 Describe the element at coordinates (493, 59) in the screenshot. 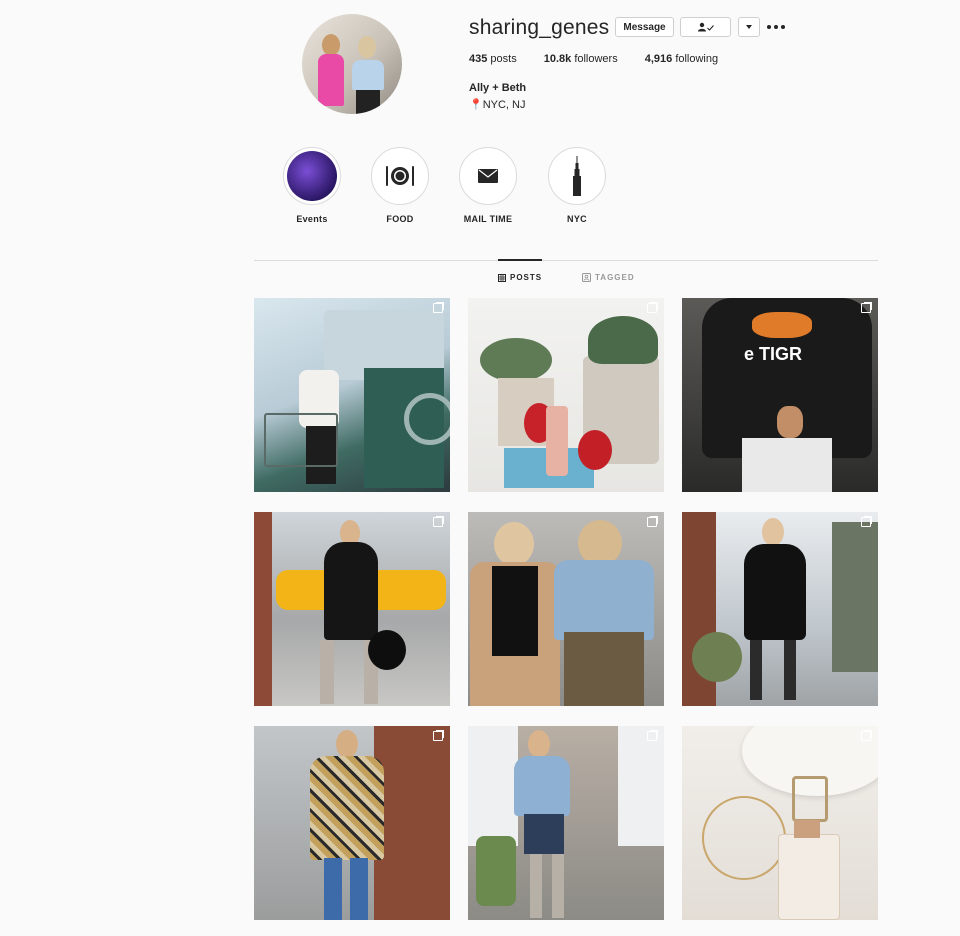

I see `posts-count: 435 posts` at that location.